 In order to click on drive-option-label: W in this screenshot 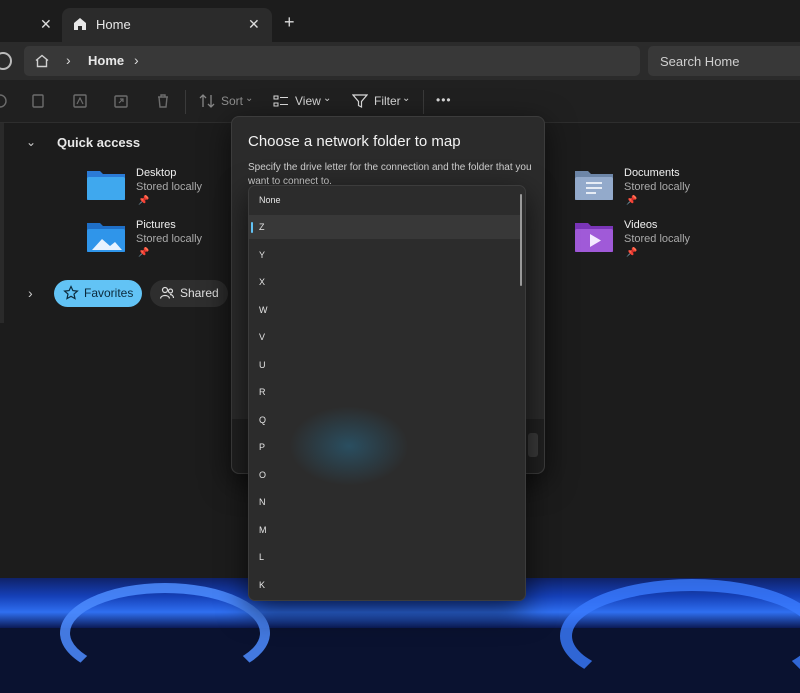, I will do `click(263, 310)`.